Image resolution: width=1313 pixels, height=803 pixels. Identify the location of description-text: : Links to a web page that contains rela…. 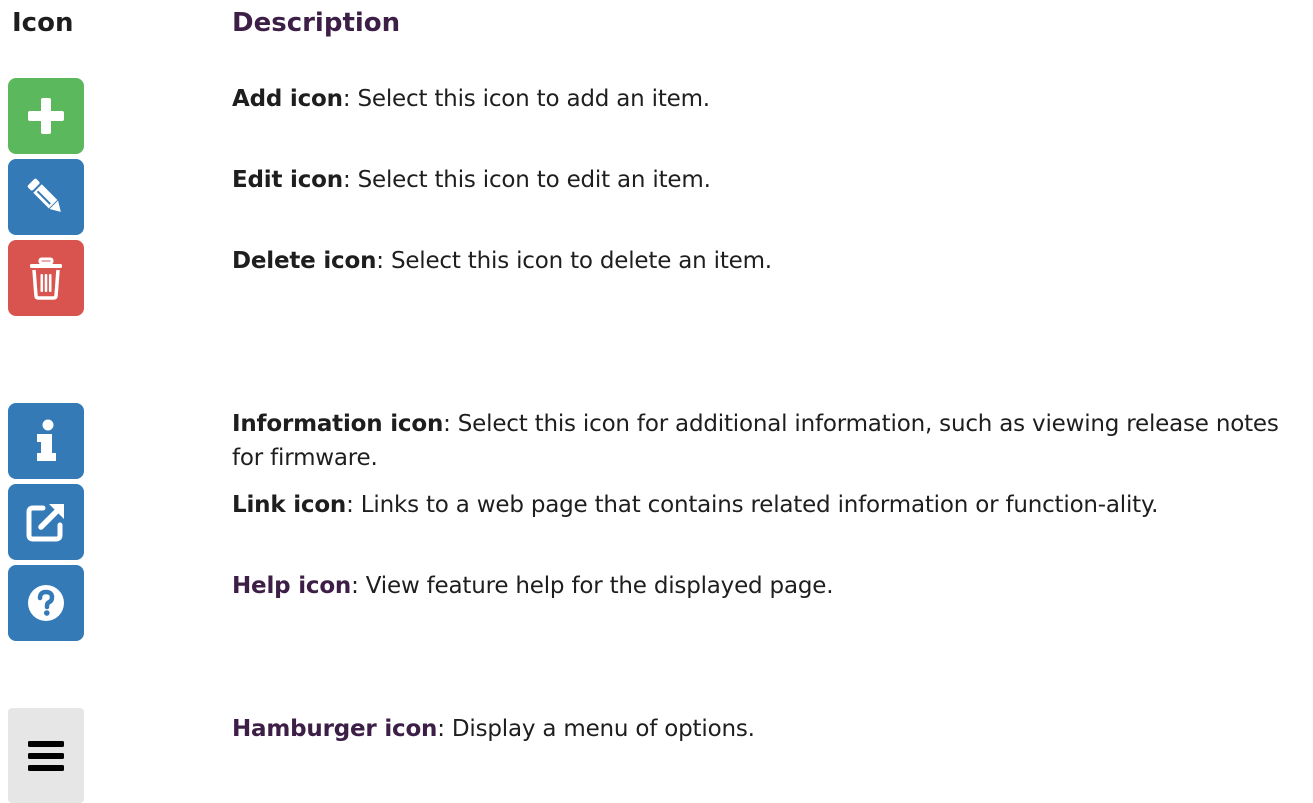
(752, 505).